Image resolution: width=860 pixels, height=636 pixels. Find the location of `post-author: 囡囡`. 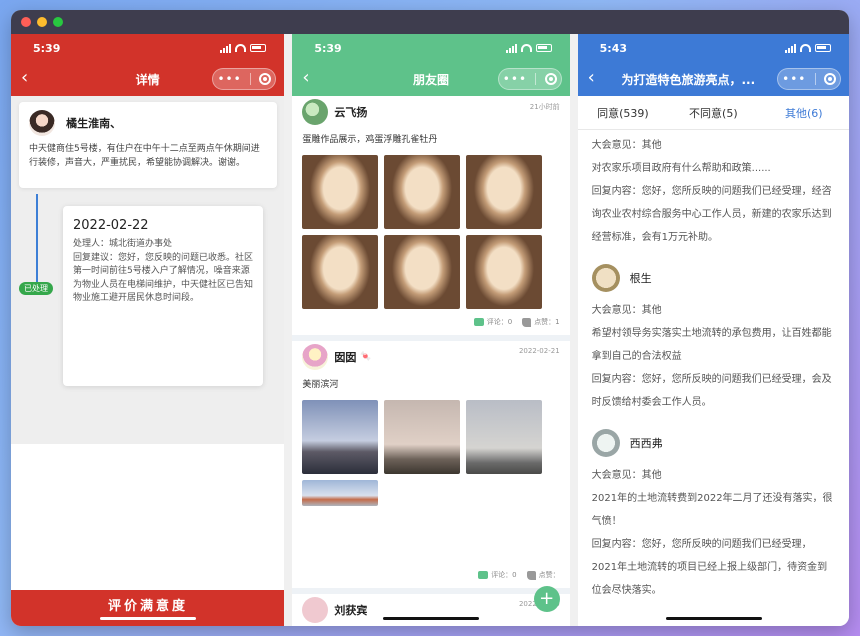

post-author: 囡囡 is located at coordinates (345, 357).